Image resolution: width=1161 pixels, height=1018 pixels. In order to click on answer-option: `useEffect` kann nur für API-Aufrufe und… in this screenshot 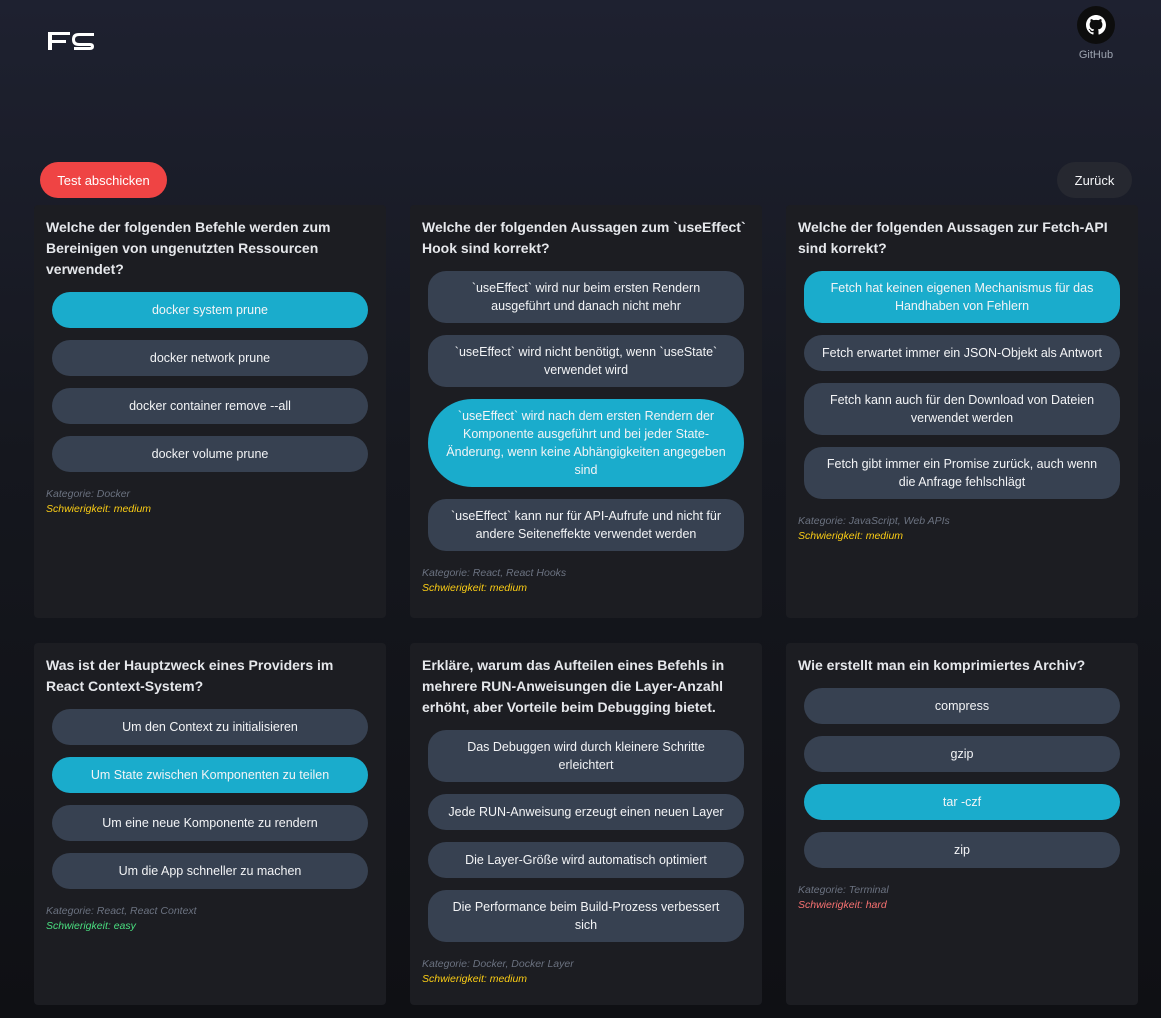, I will do `click(586, 525)`.